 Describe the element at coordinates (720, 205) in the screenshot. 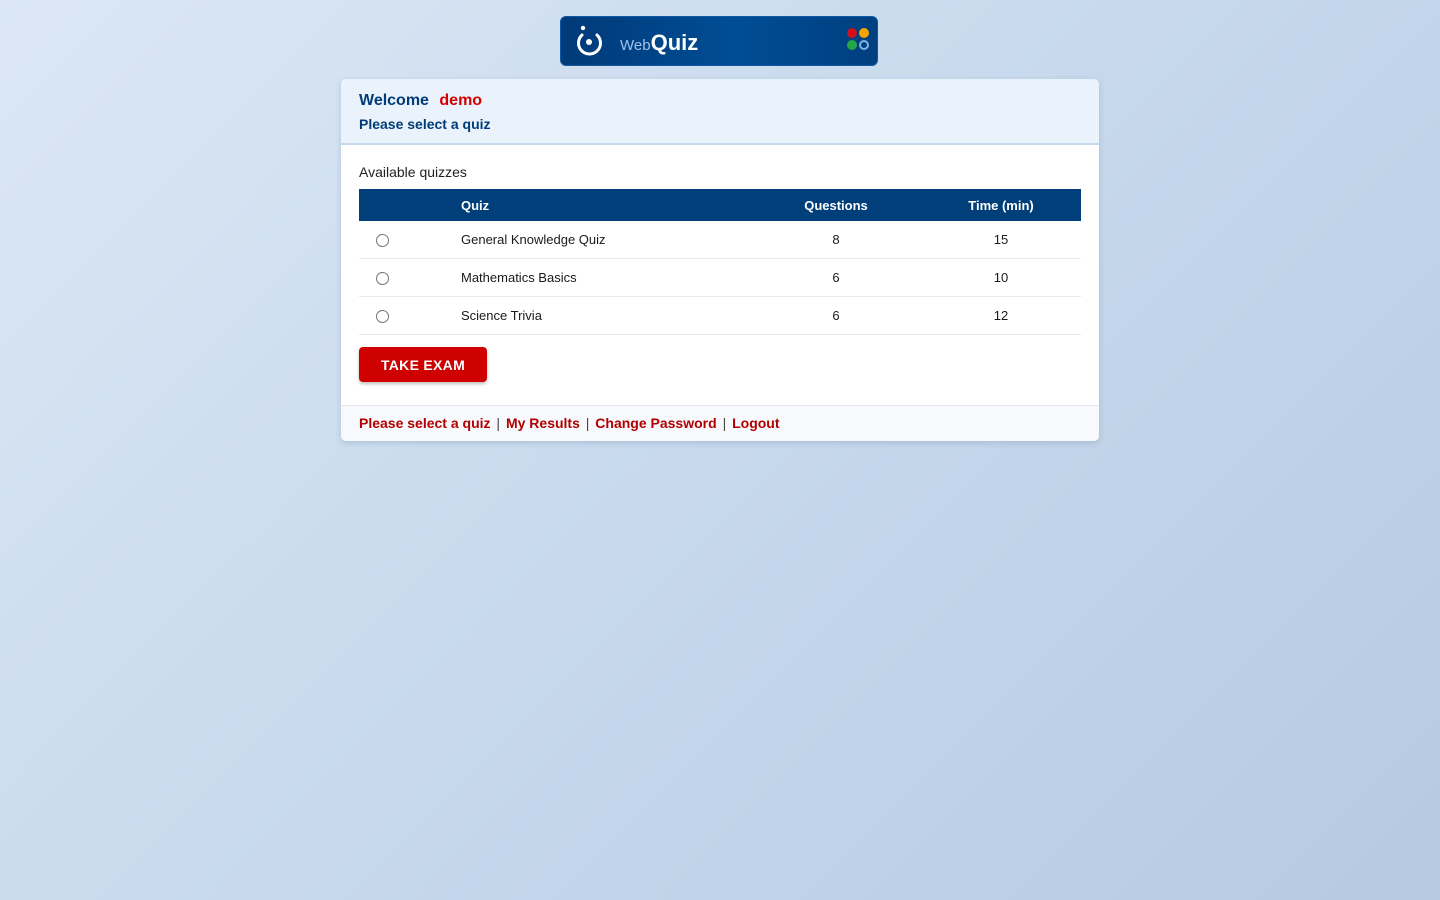

I see `table-header-row: Quiz Questions Time (min)` at that location.